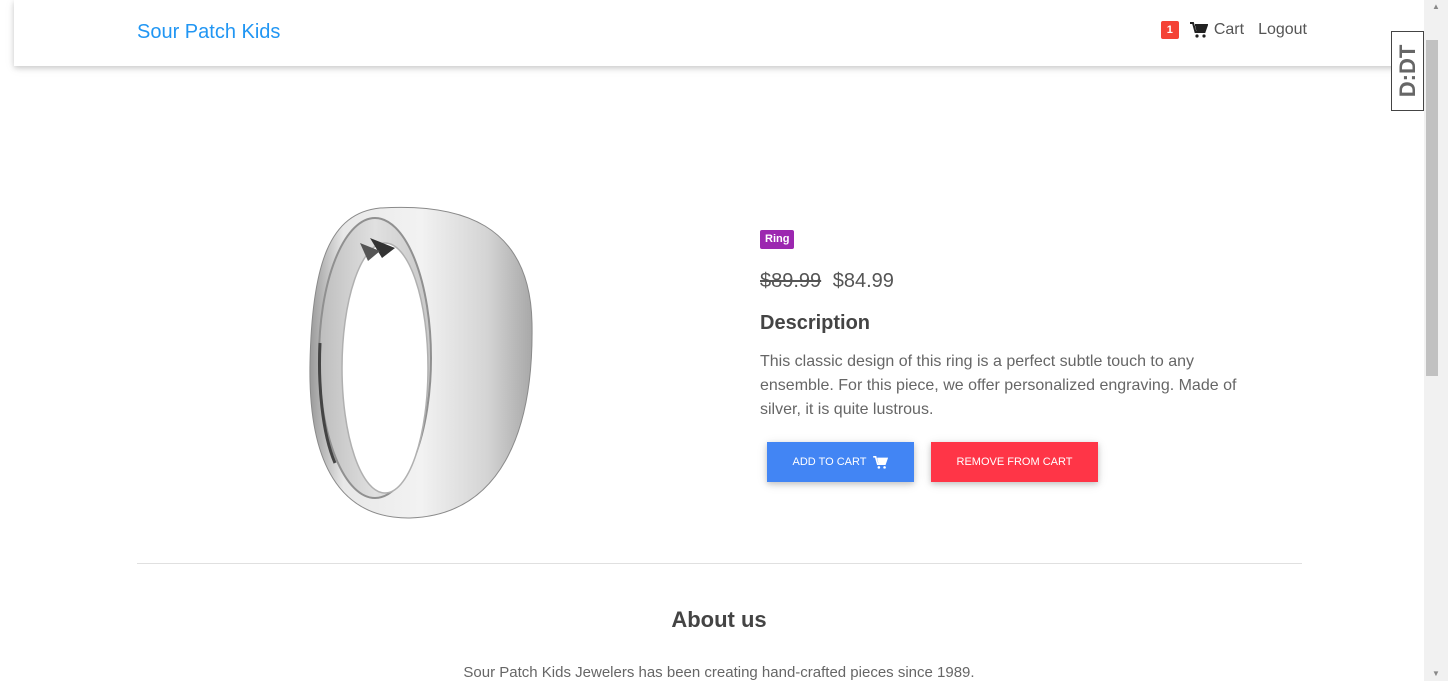  What do you see at coordinates (1229, 30) in the screenshot?
I see `cart-link: Cart` at bounding box center [1229, 30].